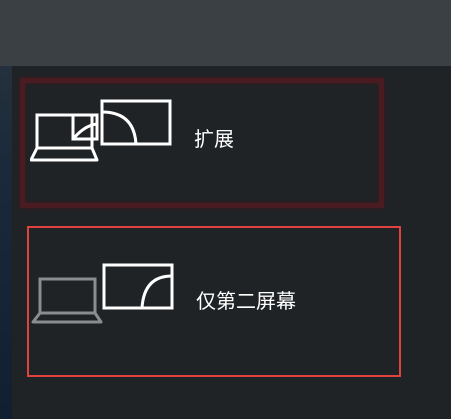  What do you see at coordinates (104, 133) in the screenshot?
I see `extend-display-icon` at bounding box center [104, 133].